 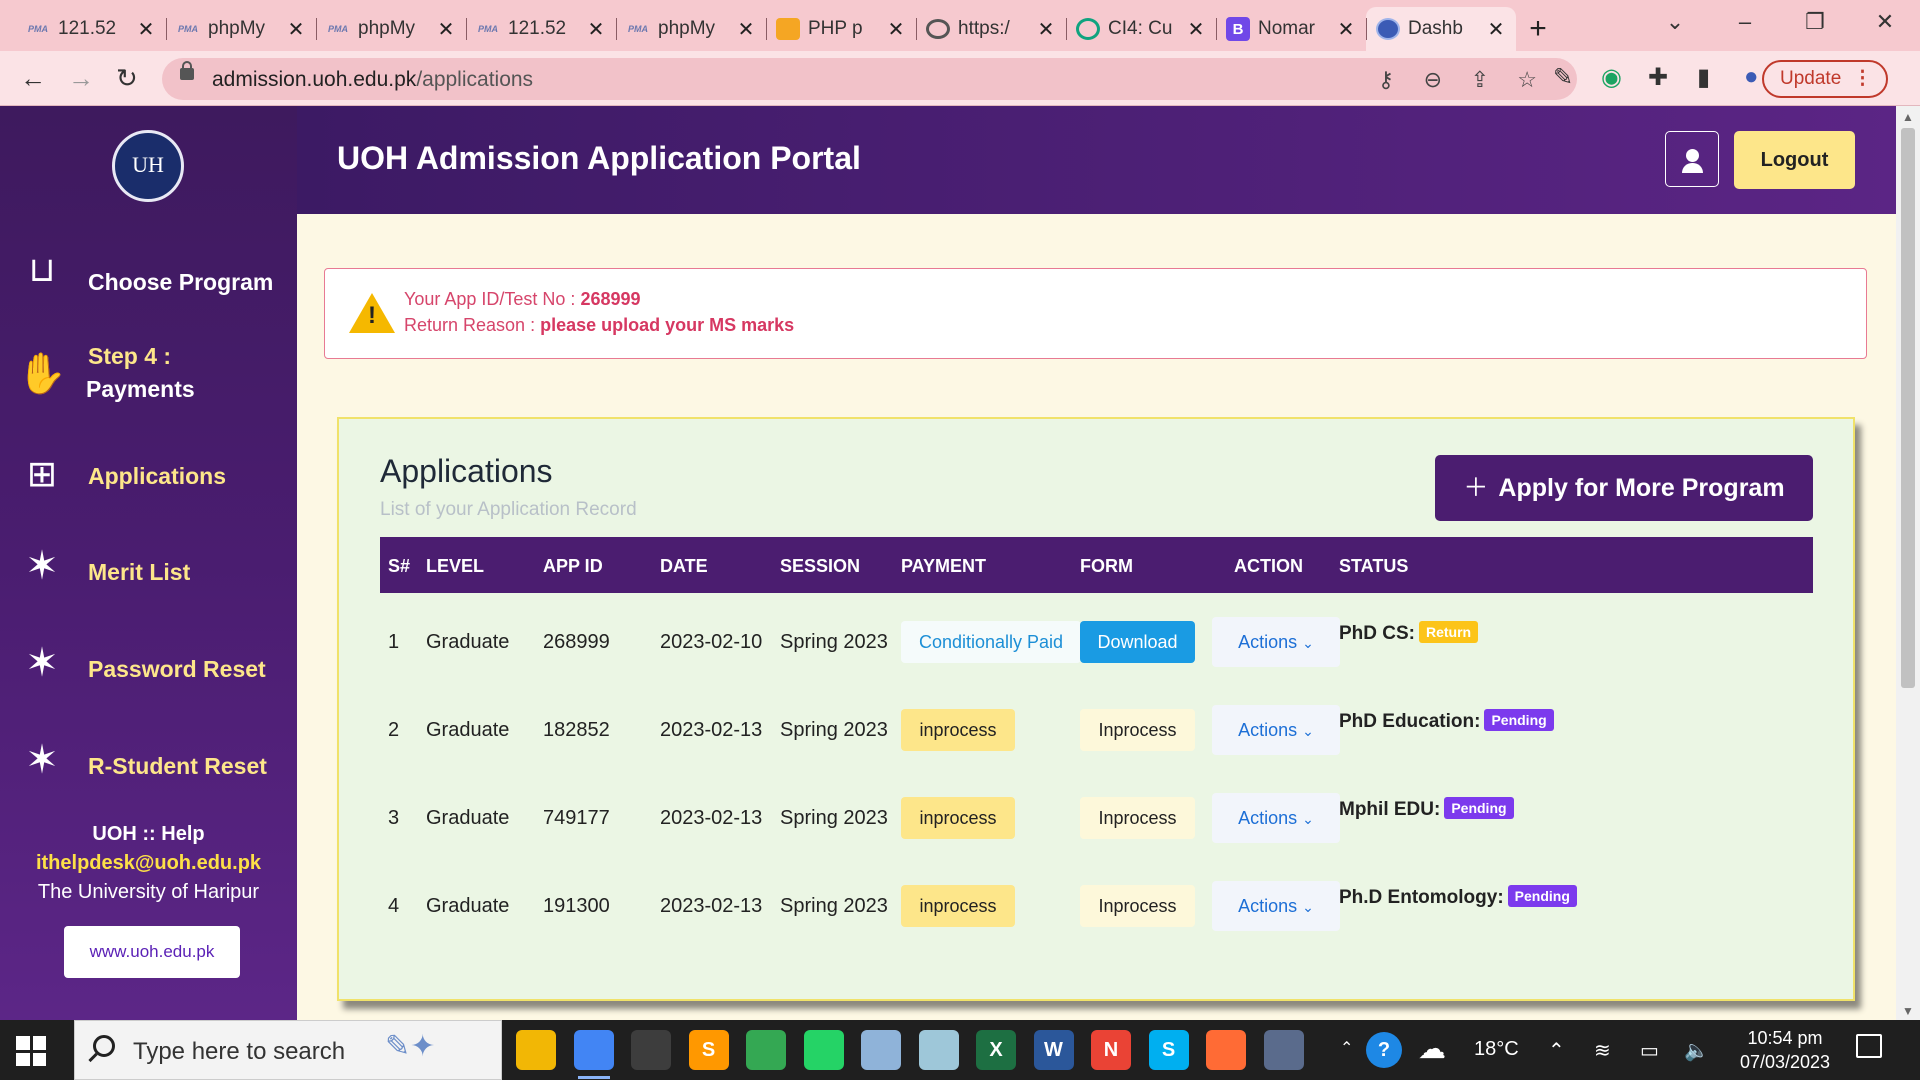 I want to click on download-form-button: Download, so click(x=1137, y=642).